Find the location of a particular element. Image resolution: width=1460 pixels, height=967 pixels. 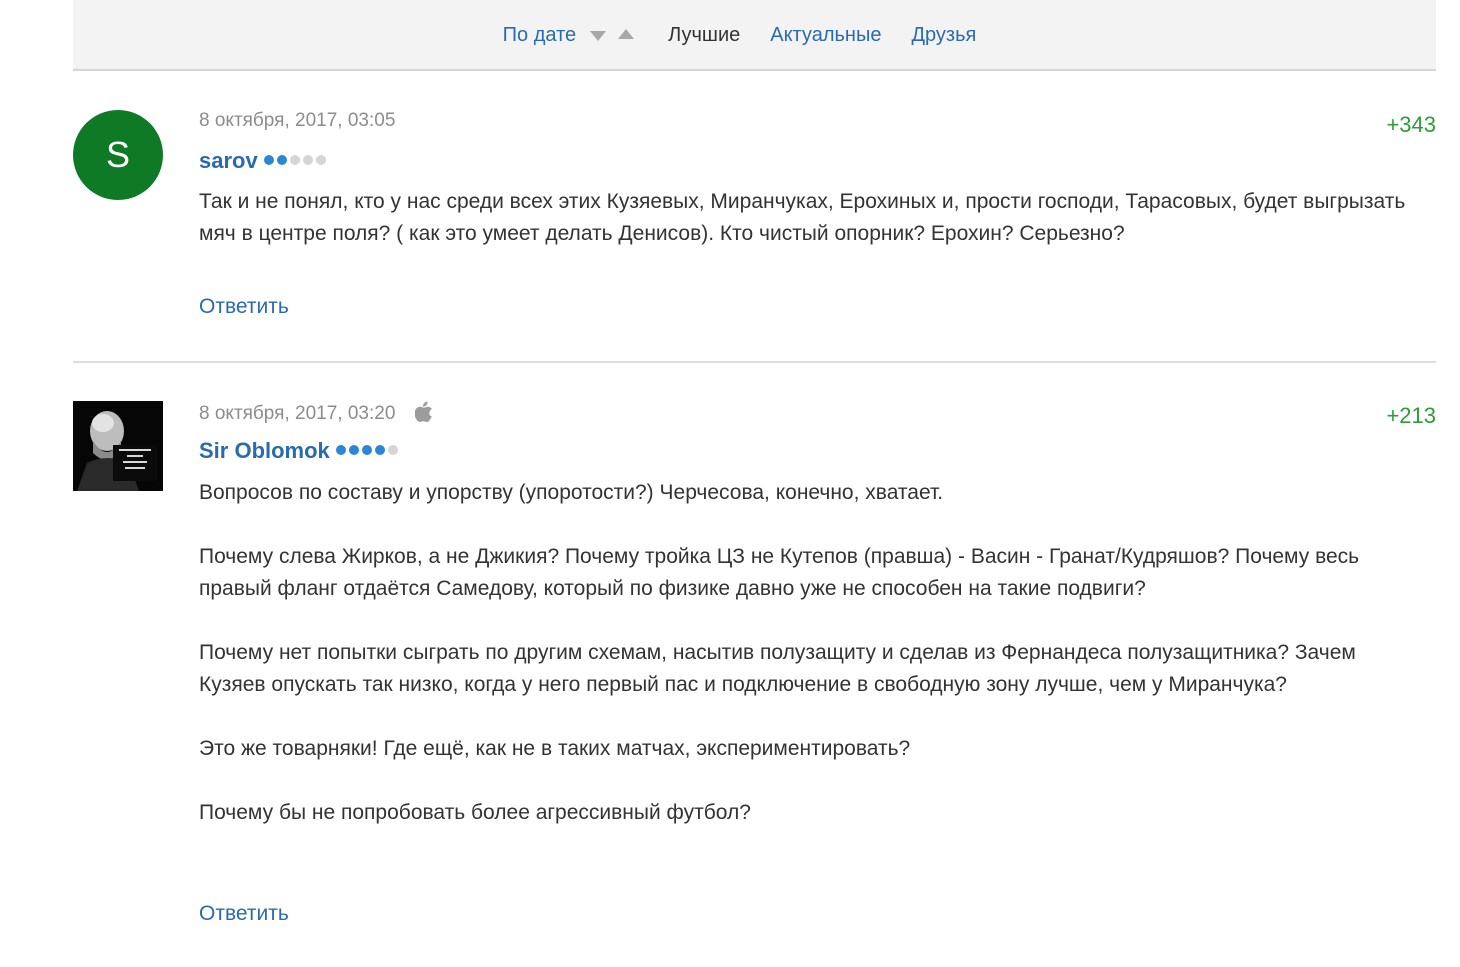

comment-sort-bar: По дате Лучшие Актуальные Друзья is located at coordinates (754, 35).